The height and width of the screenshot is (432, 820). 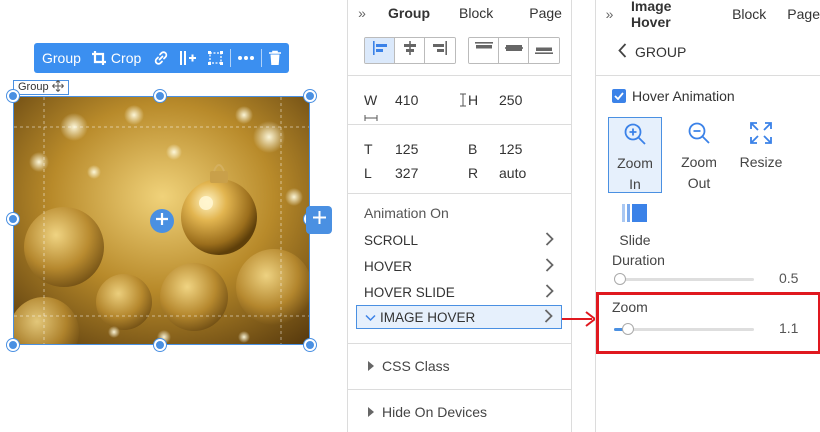 I want to click on animation-item-label: HOVER SLIDE, so click(x=409, y=292).